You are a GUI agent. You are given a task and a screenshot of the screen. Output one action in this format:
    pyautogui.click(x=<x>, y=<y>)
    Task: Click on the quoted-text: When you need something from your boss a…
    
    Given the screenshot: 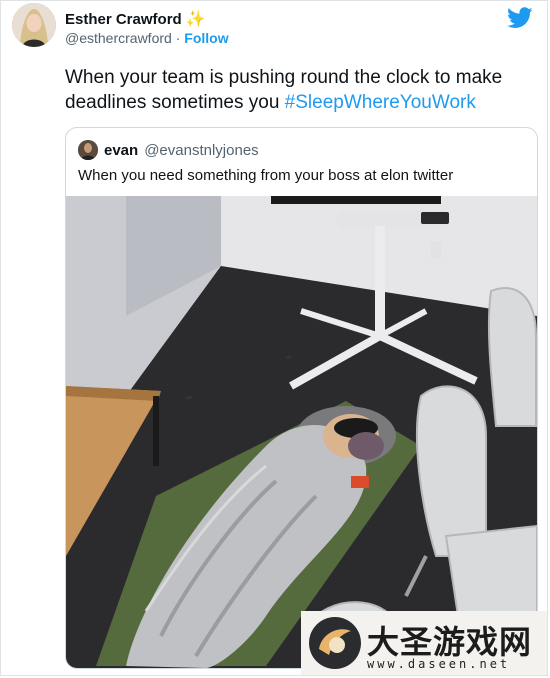 What is the action you would take?
    pyautogui.click(x=266, y=175)
    